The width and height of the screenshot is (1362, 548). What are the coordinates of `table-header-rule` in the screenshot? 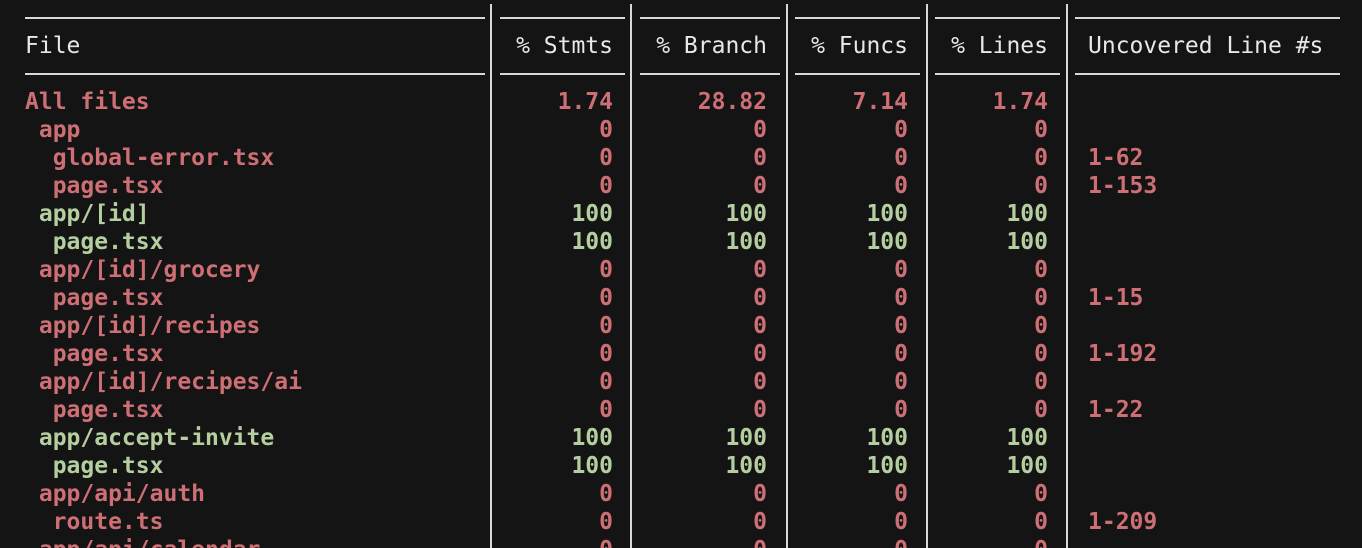 It's located at (681, 74).